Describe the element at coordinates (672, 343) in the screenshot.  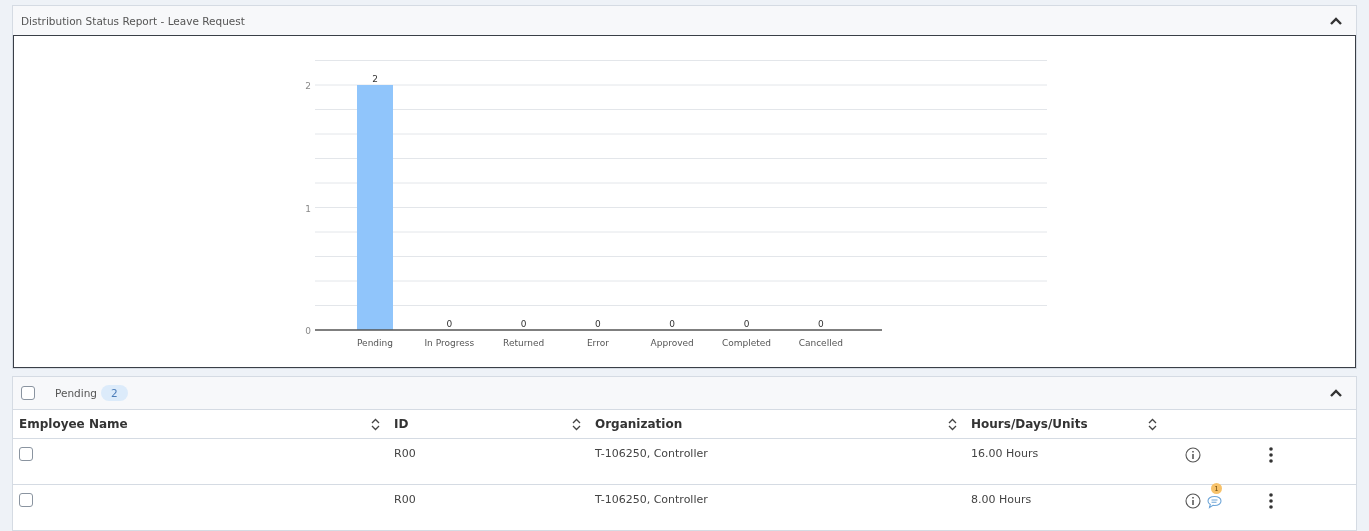
I see `axis-category-label: Approved` at that location.